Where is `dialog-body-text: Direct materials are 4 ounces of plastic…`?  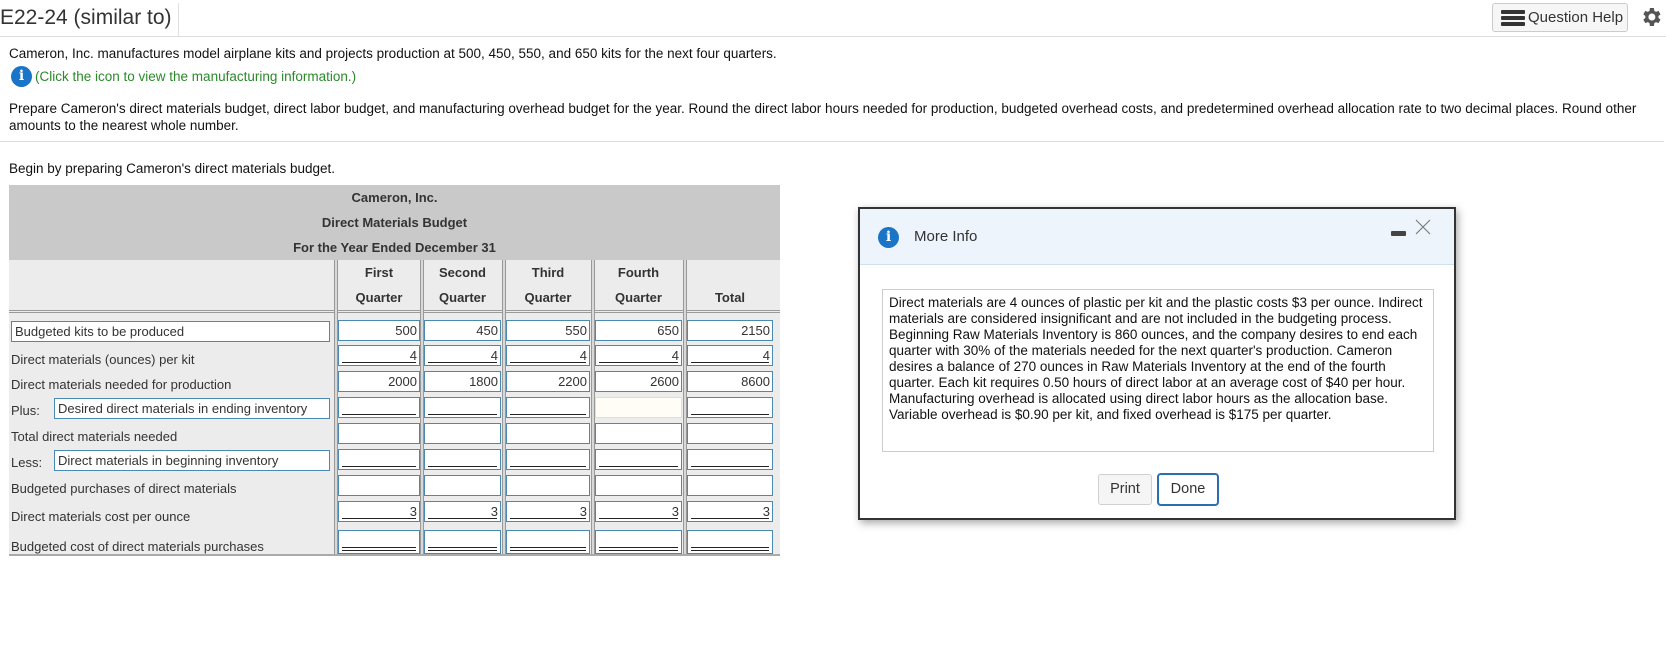 dialog-body-text: Direct materials are 4 ounces of plastic… is located at coordinates (1158, 370).